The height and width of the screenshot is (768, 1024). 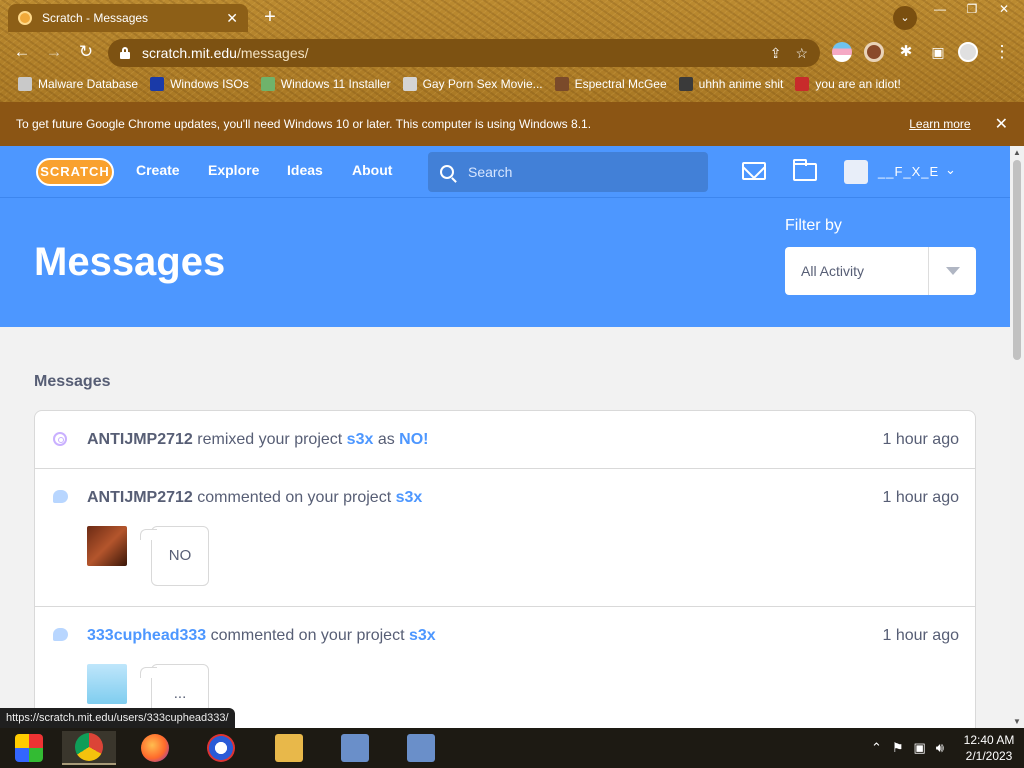 I want to click on filter-dropdown: All Activity, so click(x=880, y=271).